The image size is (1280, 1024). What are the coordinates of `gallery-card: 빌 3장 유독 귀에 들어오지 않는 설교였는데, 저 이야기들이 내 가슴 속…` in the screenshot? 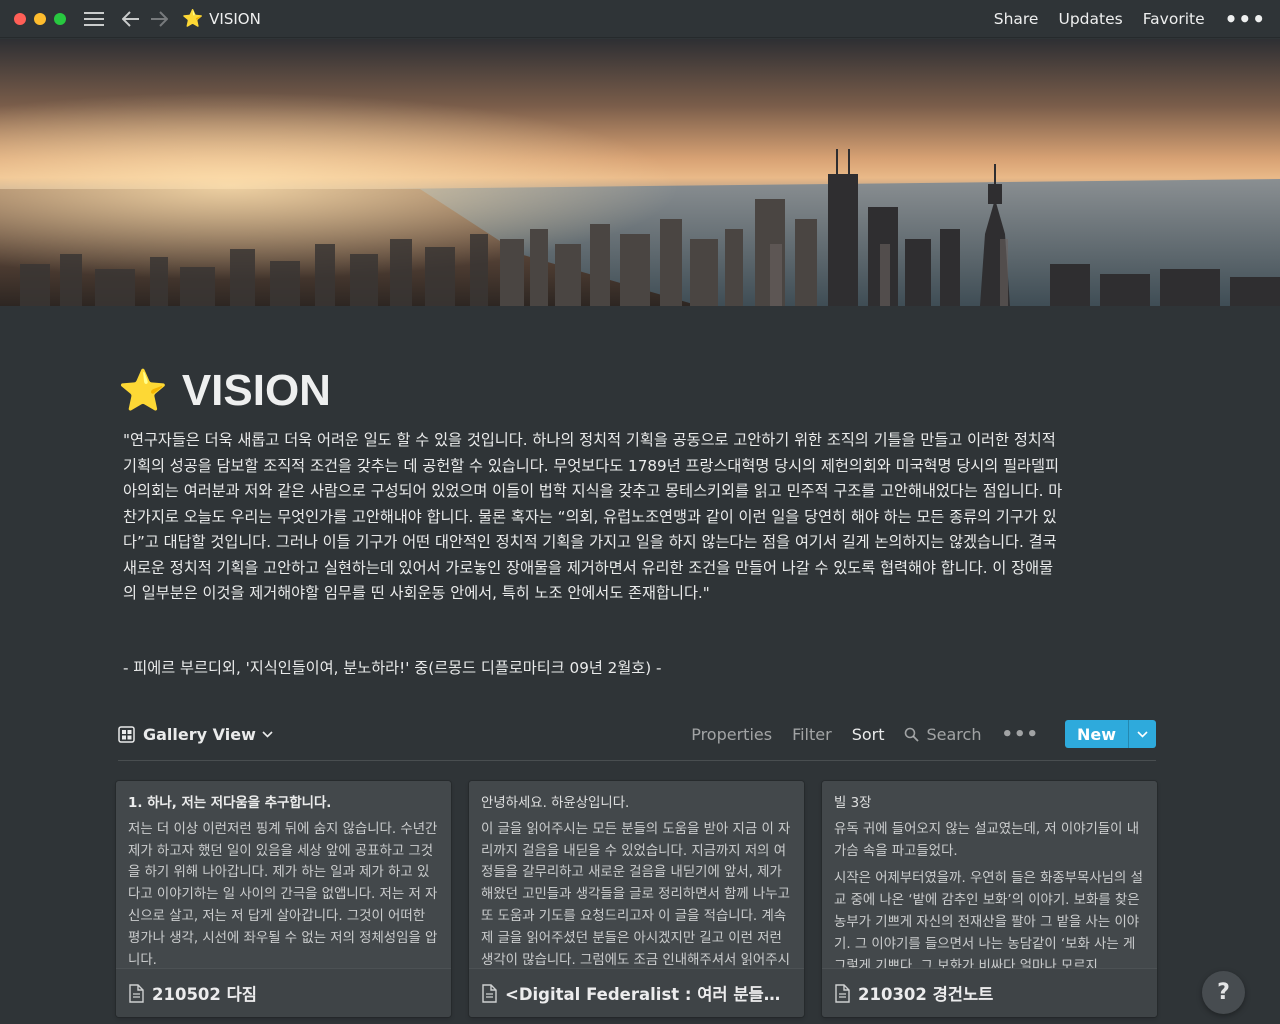 It's located at (989, 899).